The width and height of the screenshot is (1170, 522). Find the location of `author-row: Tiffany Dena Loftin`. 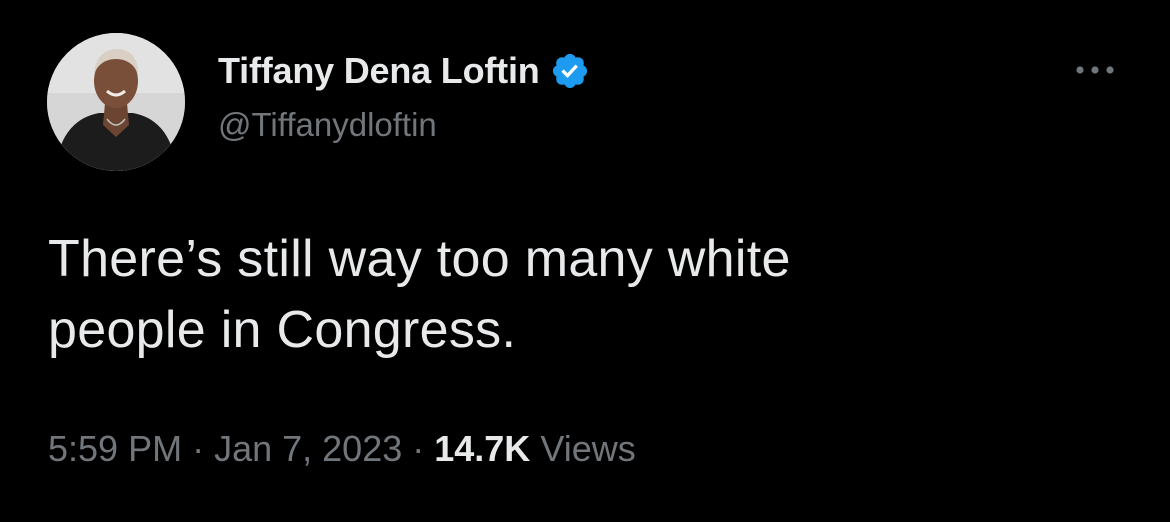

author-row: Tiffany Dena Loftin is located at coordinates (404, 71).